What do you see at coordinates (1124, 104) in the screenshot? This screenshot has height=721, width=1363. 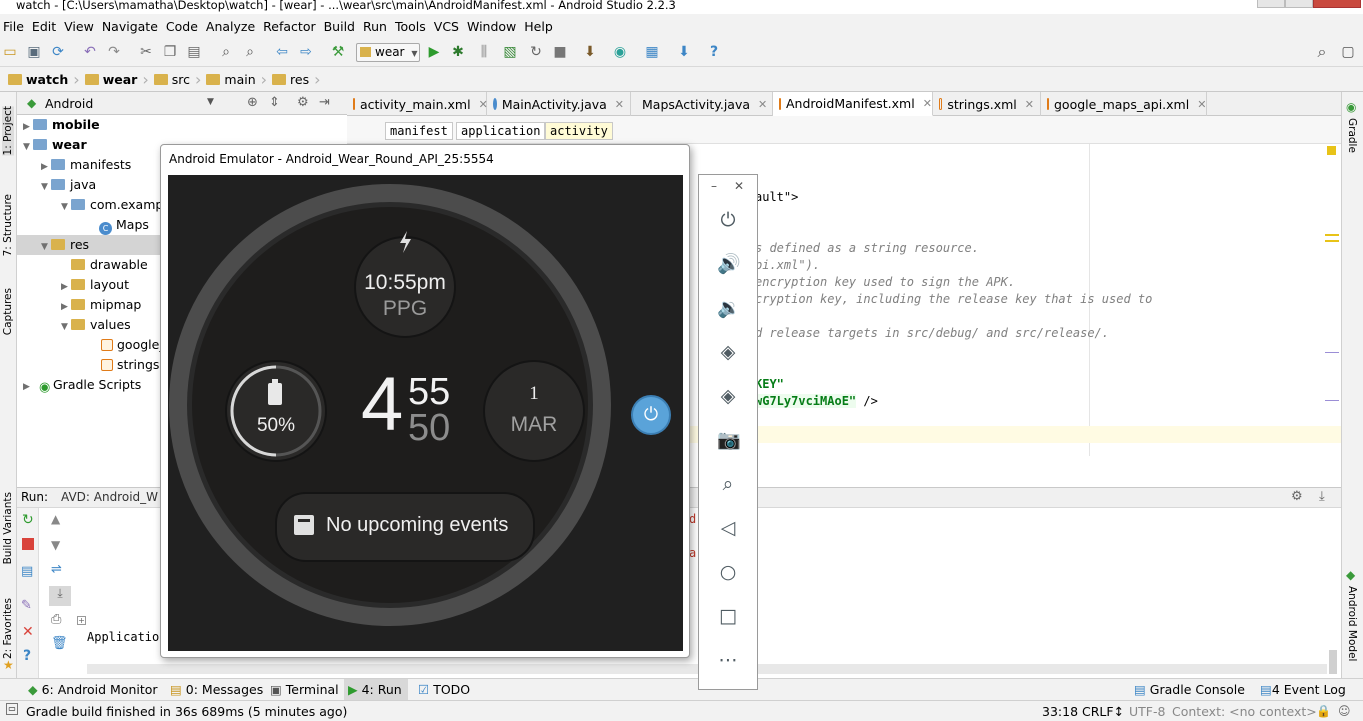 I see `tab-google-maps-api: google_maps_api.xml ✕` at bounding box center [1124, 104].